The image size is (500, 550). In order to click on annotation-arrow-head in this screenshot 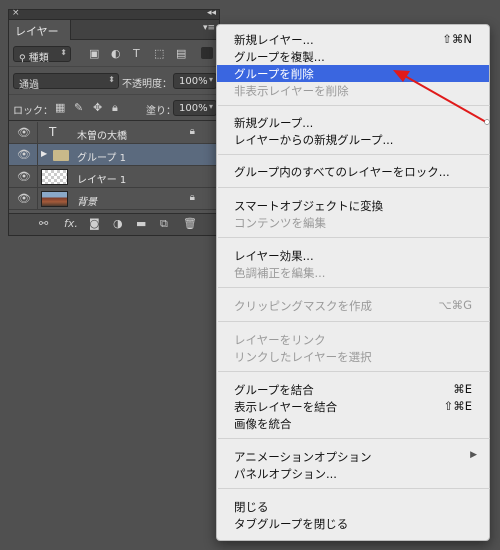, I will do `click(401, 76)`.